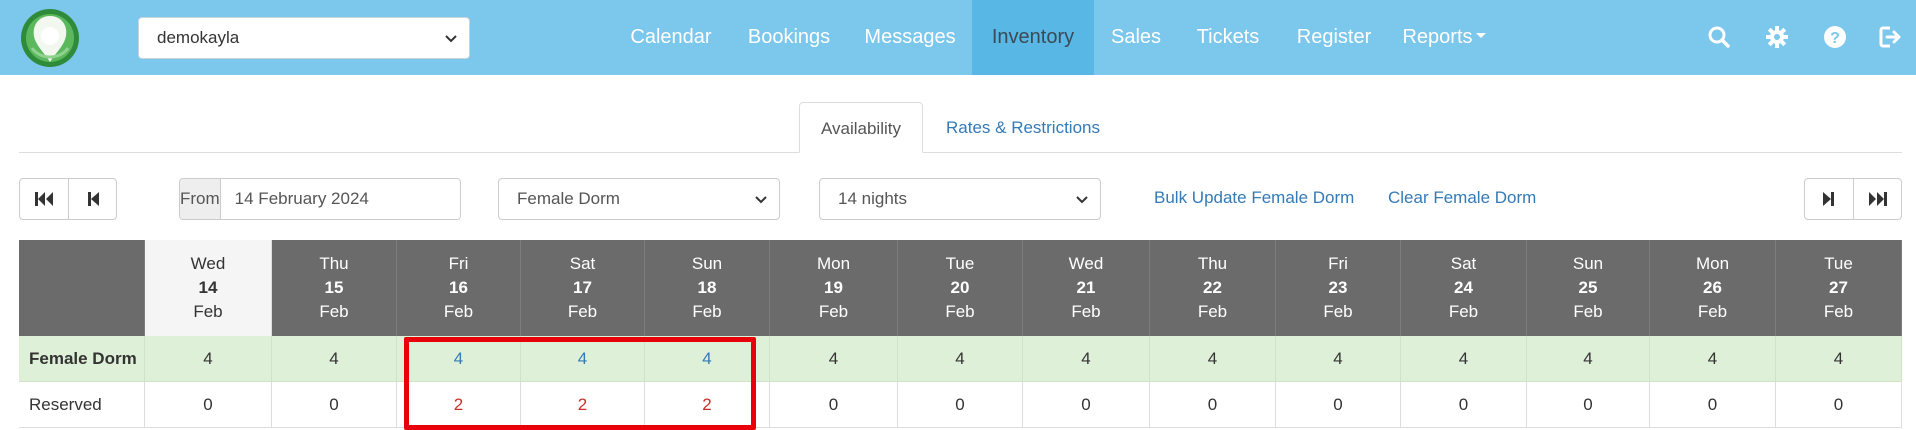 Image resolution: width=1916 pixels, height=430 pixels. Describe the element at coordinates (789, 37) in the screenshot. I see `nav-bookings: Bookings` at that location.